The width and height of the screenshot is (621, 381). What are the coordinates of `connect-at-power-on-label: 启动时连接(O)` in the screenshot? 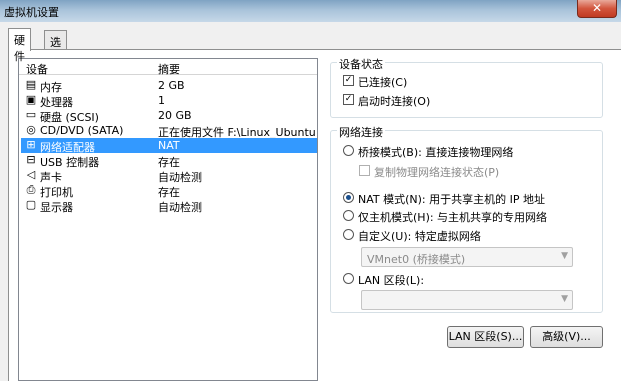 It's located at (394, 101).